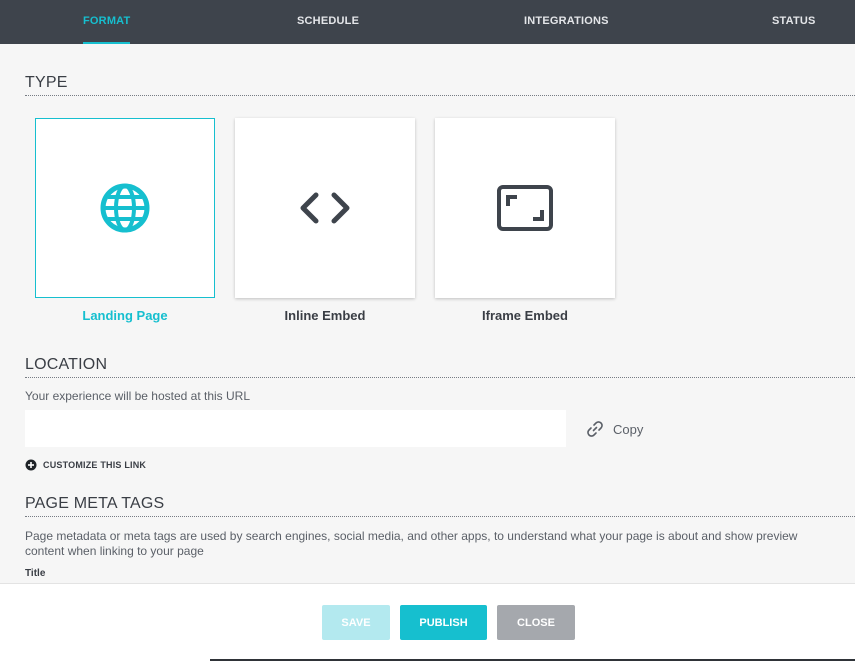  I want to click on type-label-landing-page: Landing Page, so click(125, 315).